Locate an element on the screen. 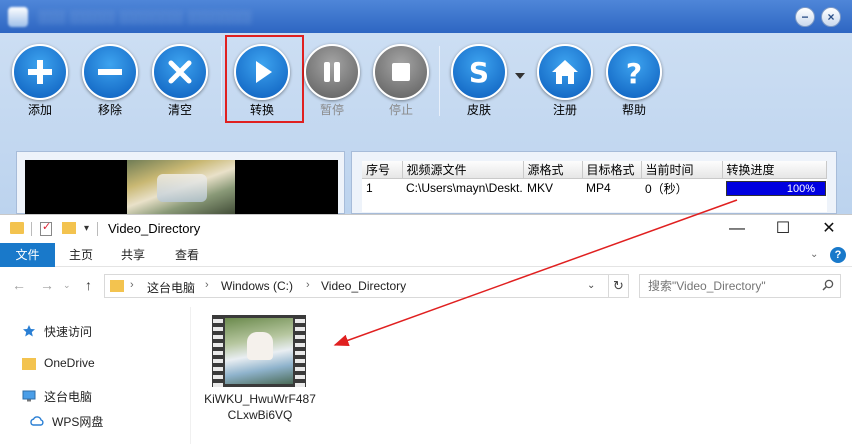  stop-icon is located at coordinates (401, 72).